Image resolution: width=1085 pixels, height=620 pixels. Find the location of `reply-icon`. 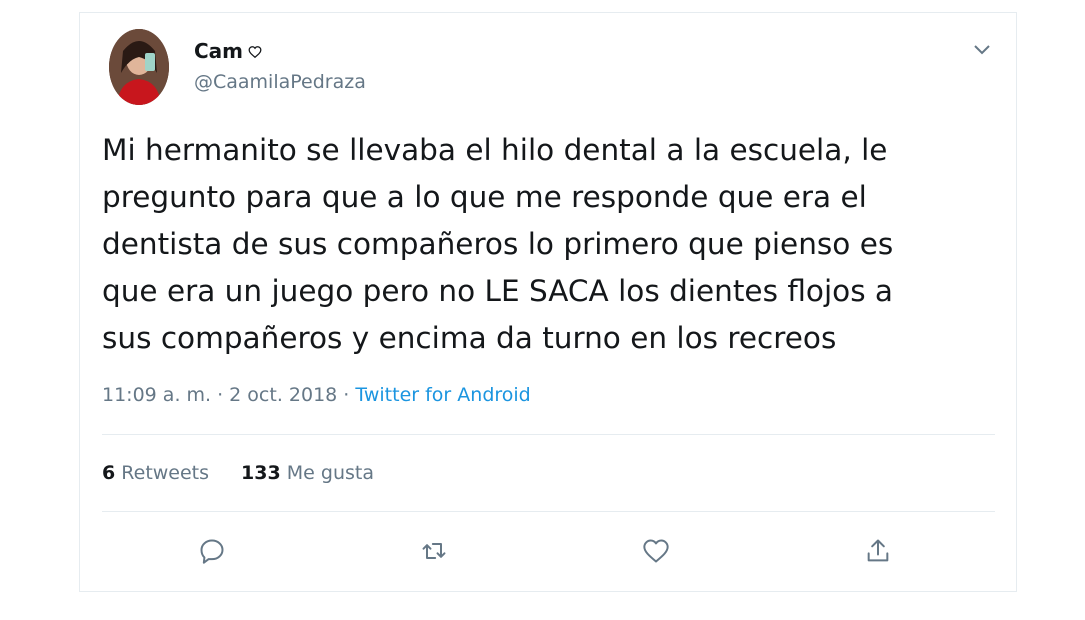

reply-icon is located at coordinates (212, 551).